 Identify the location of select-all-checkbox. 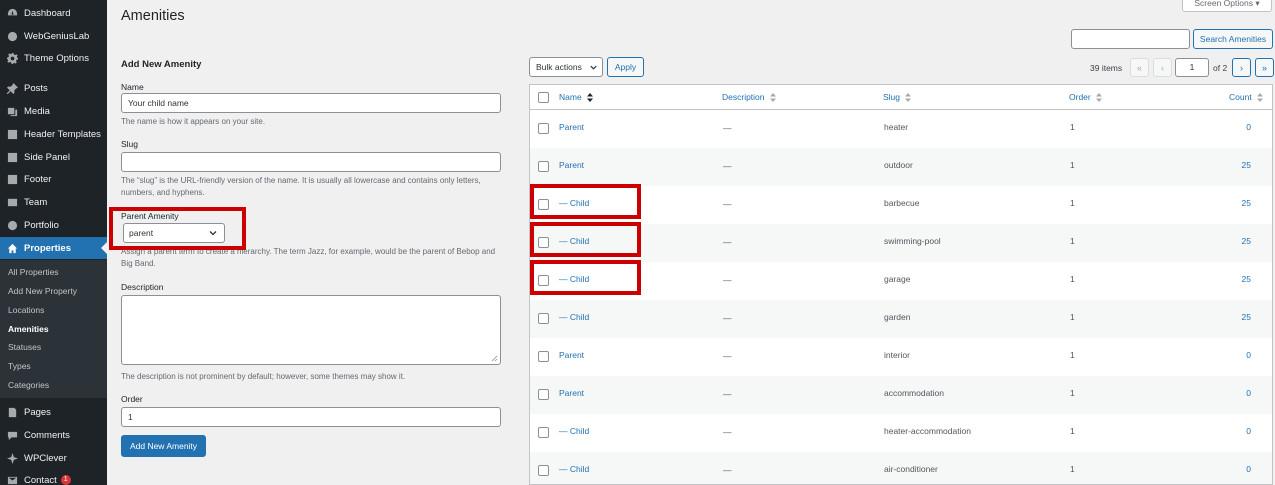
(543, 97).